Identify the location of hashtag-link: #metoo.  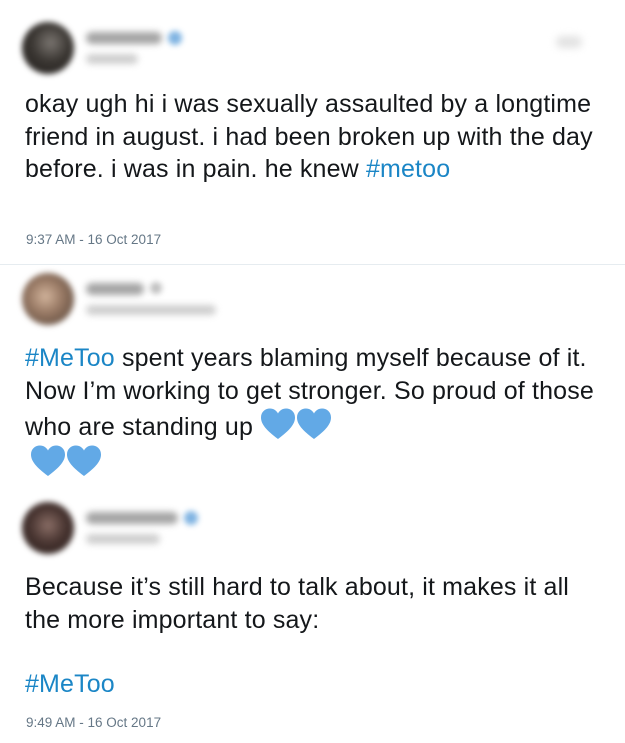
(408, 169).